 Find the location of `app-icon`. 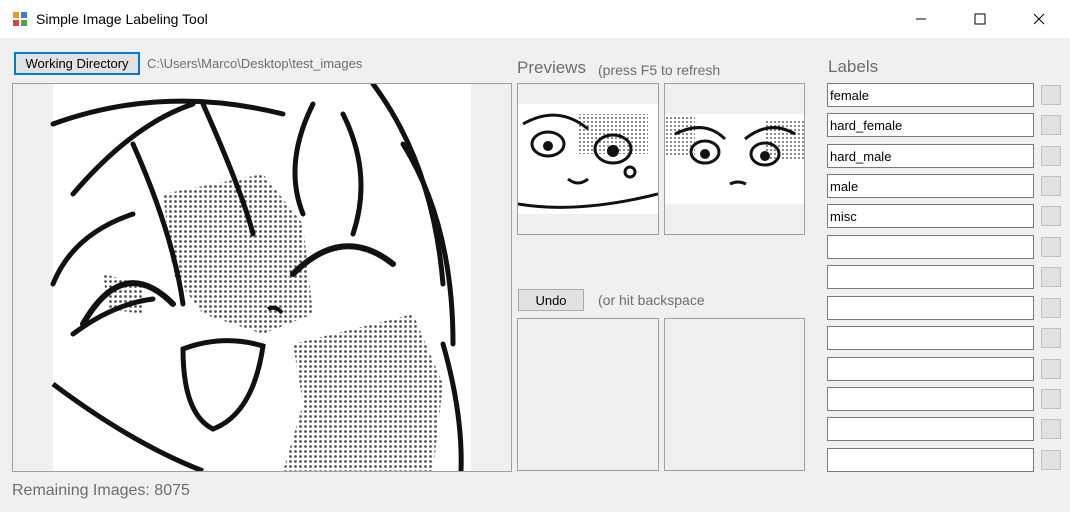

app-icon is located at coordinates (20, 19).